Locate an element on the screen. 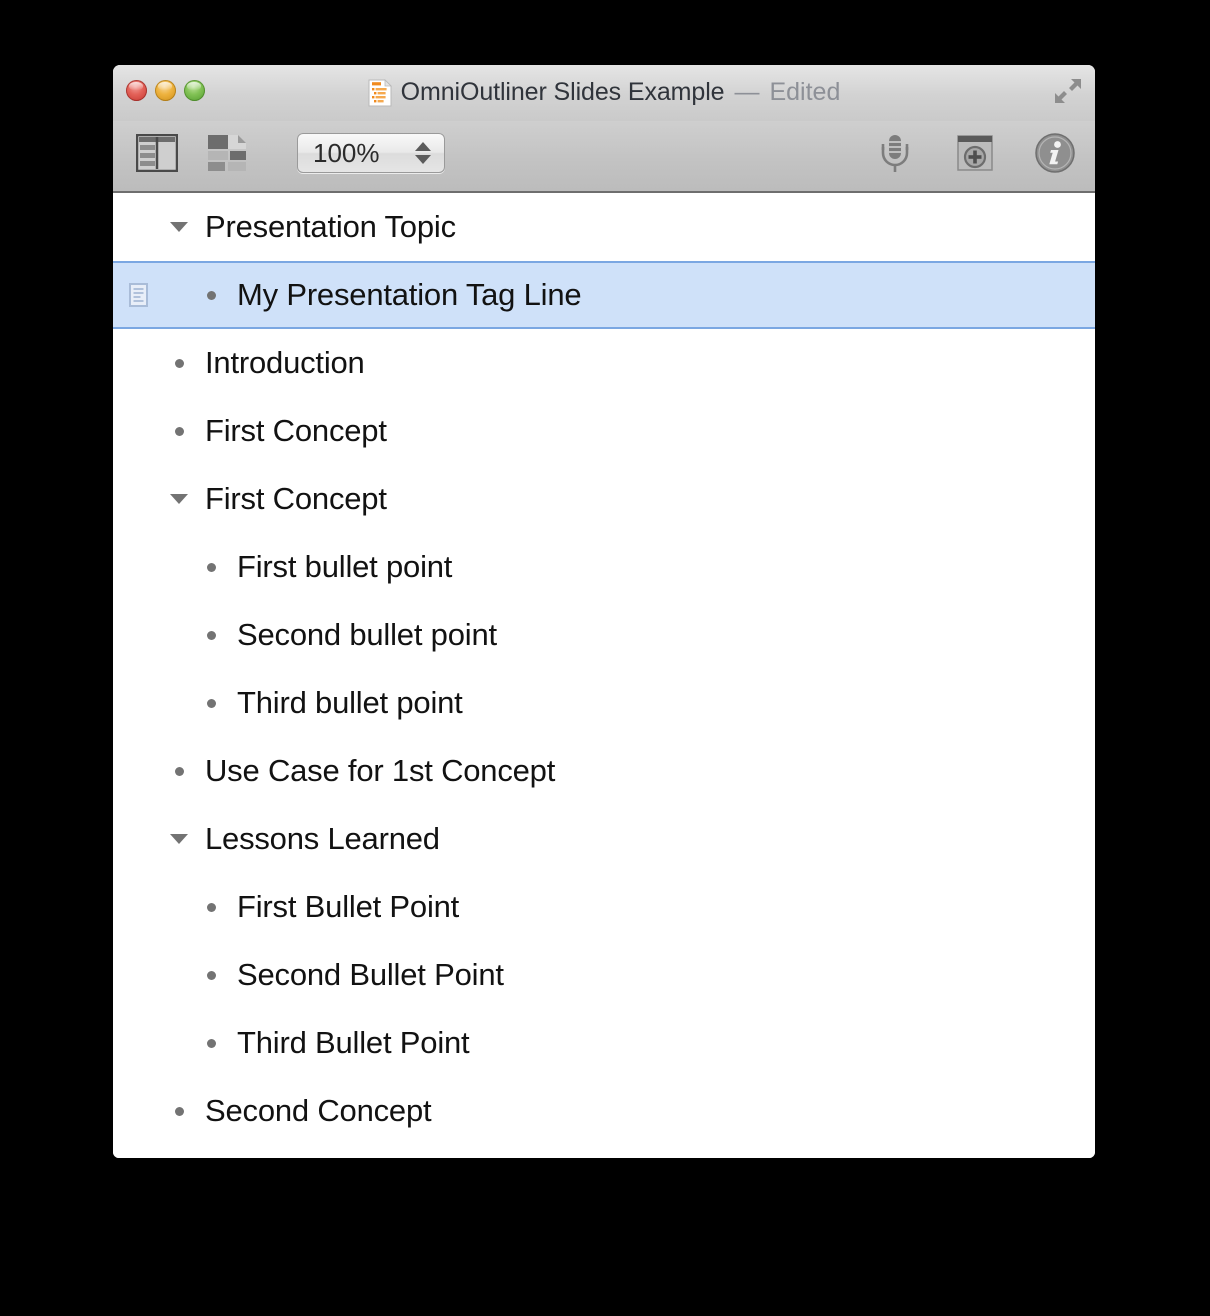 The image size is (1210, 1316). zoom-button is located at coordinates (194, 90).